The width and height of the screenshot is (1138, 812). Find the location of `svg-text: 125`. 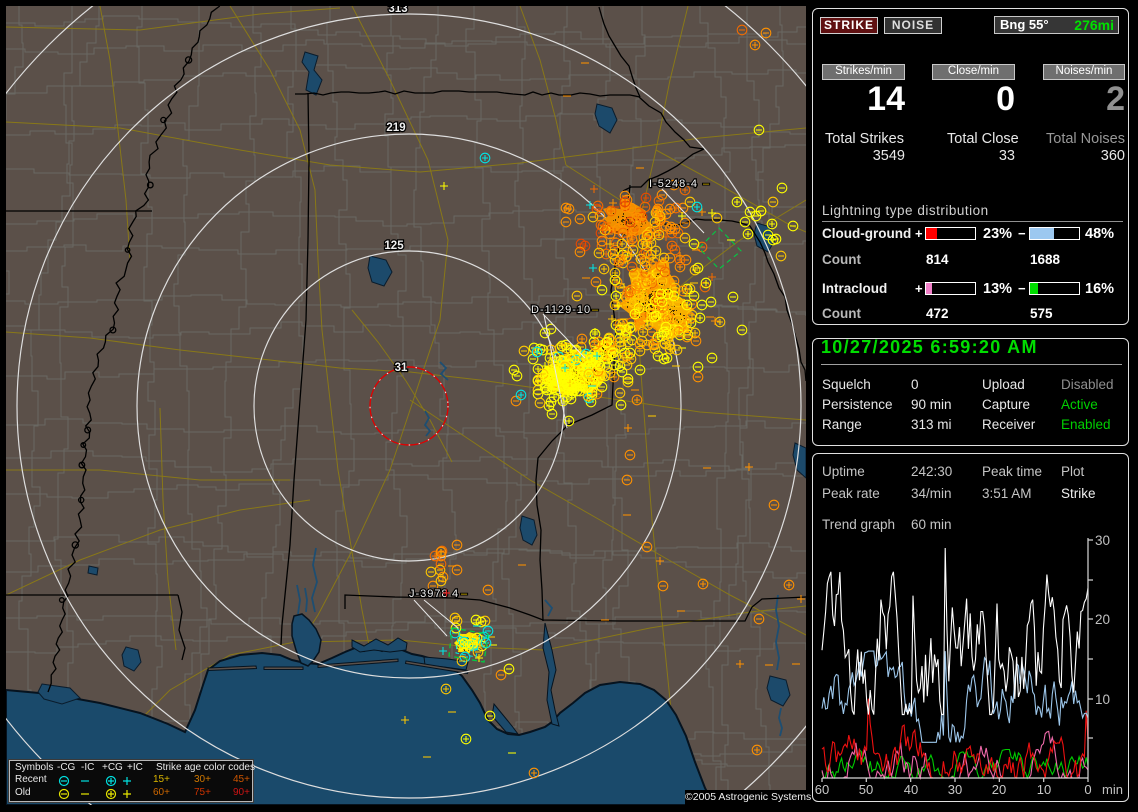

svg-text: 125 is located at coordinates (394, 246).